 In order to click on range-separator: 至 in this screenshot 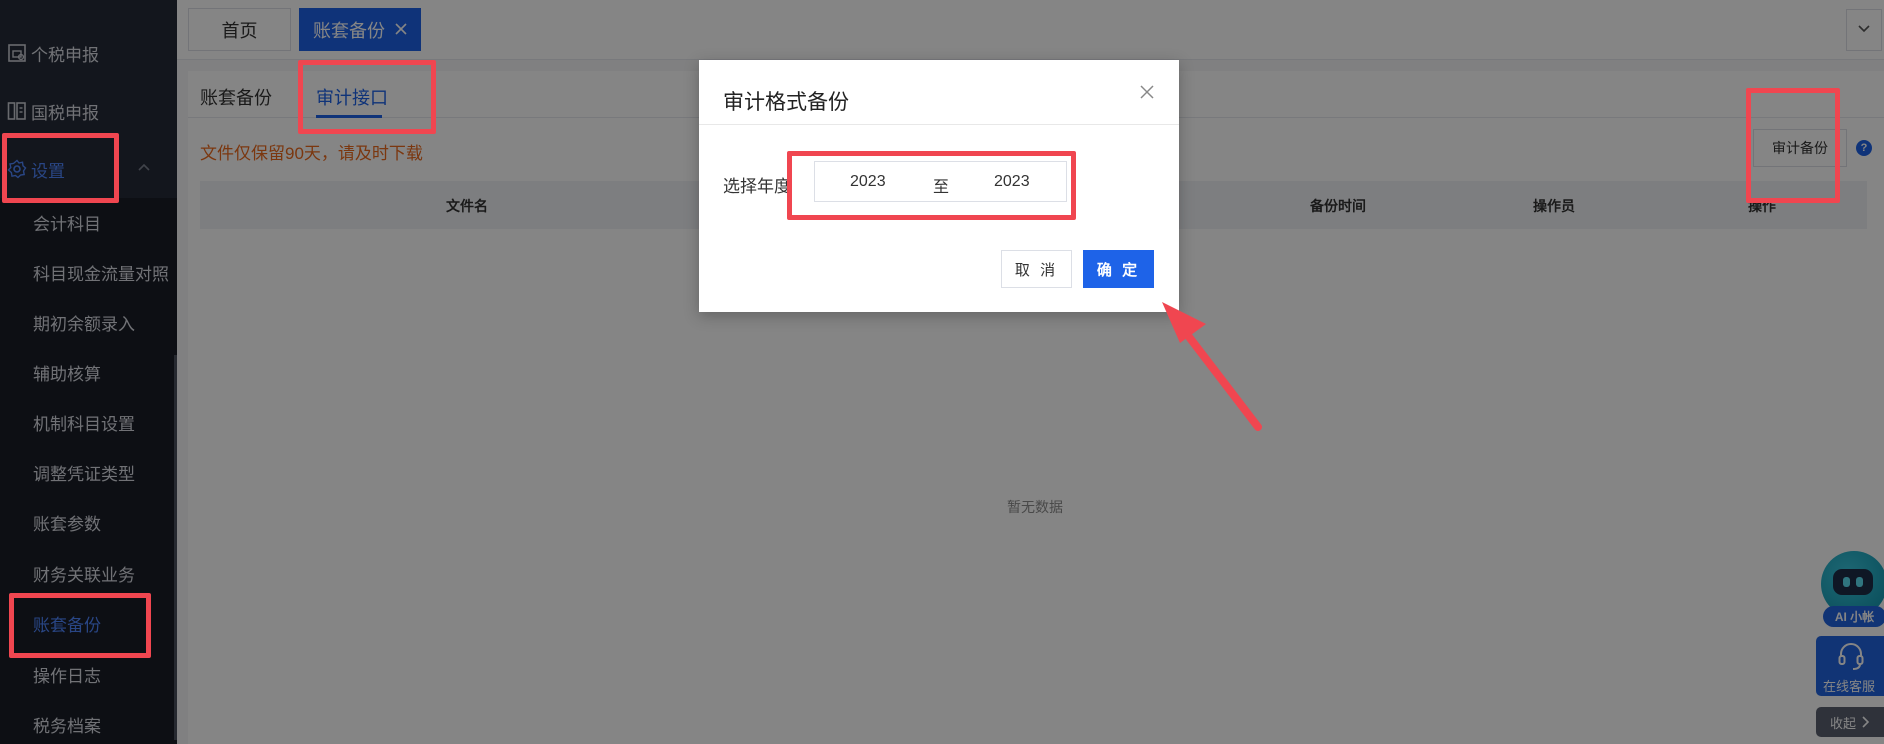, I will do `click(941, 187)`.